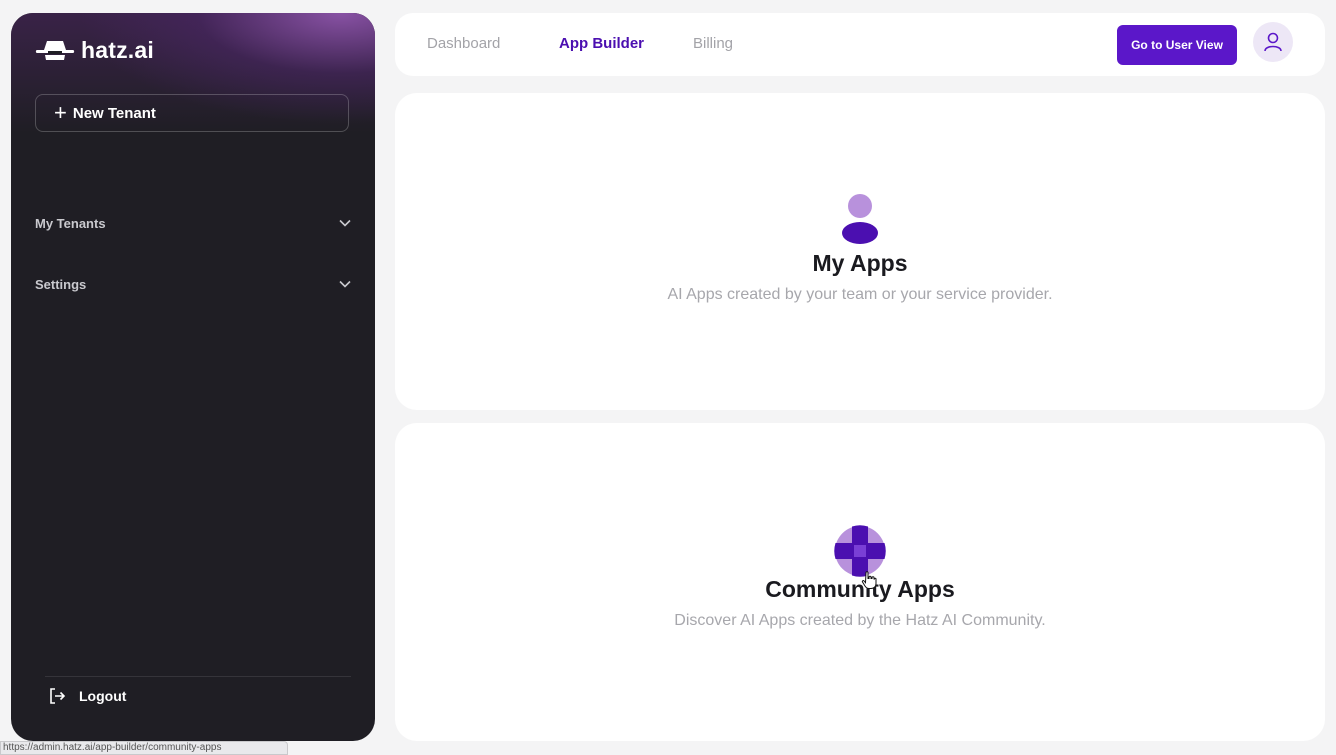  Describe the element at coordinates (860, 551) in the screenshot. I see `globe-icon` at that location.